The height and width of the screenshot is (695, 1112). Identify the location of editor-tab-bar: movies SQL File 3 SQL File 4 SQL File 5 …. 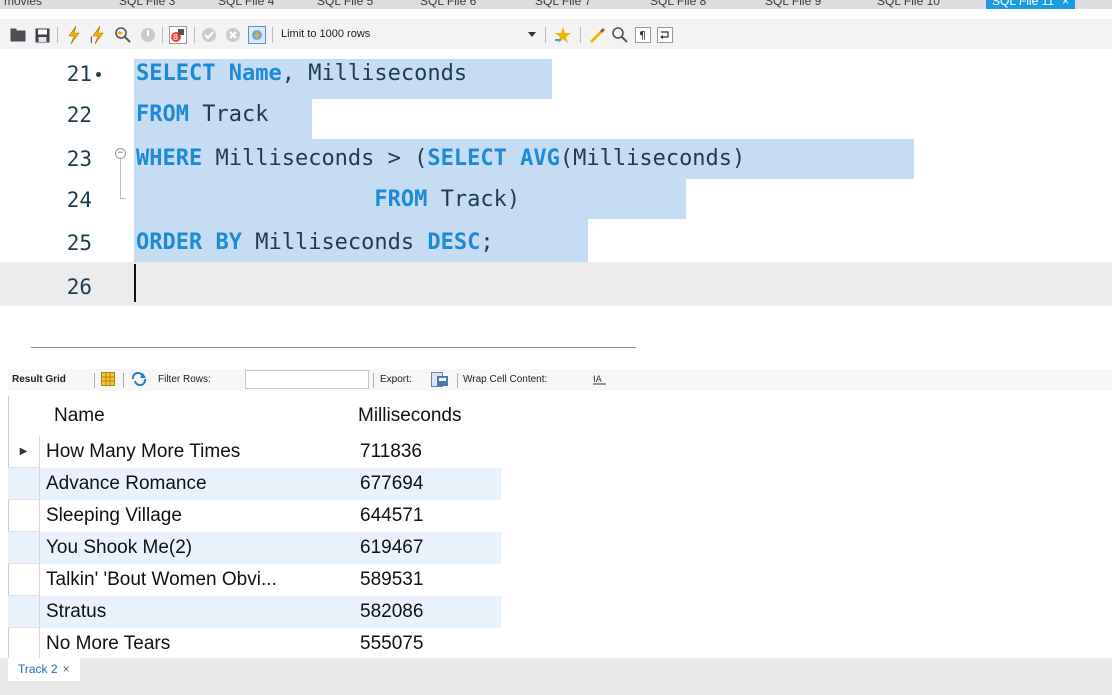
(556, 4).